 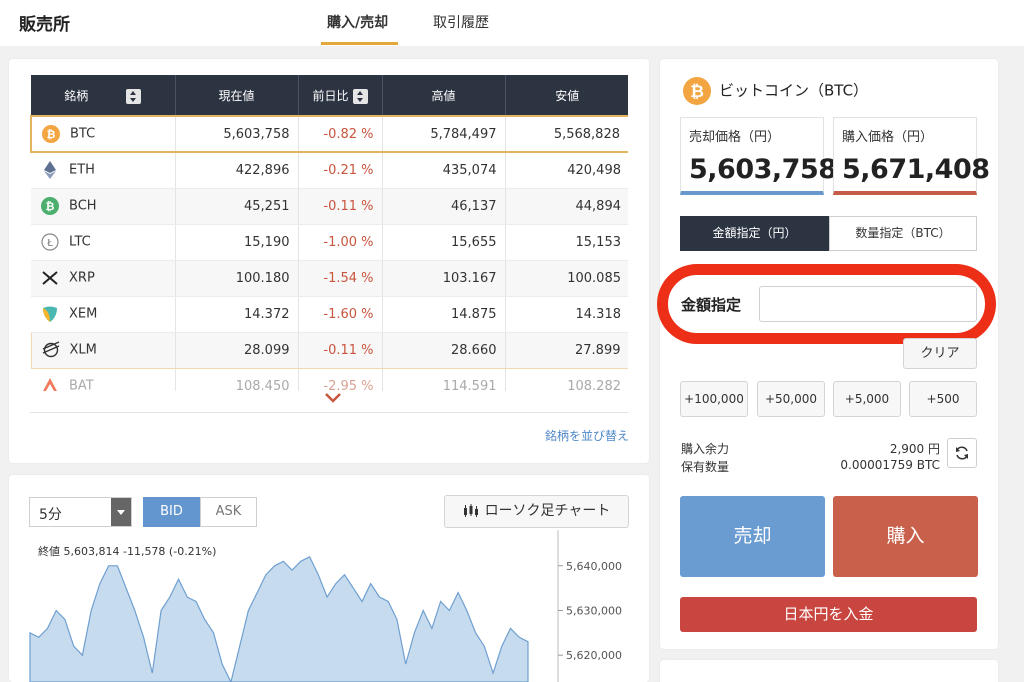 I want to click on active-tab-indicator, so click(x=359, y=43).